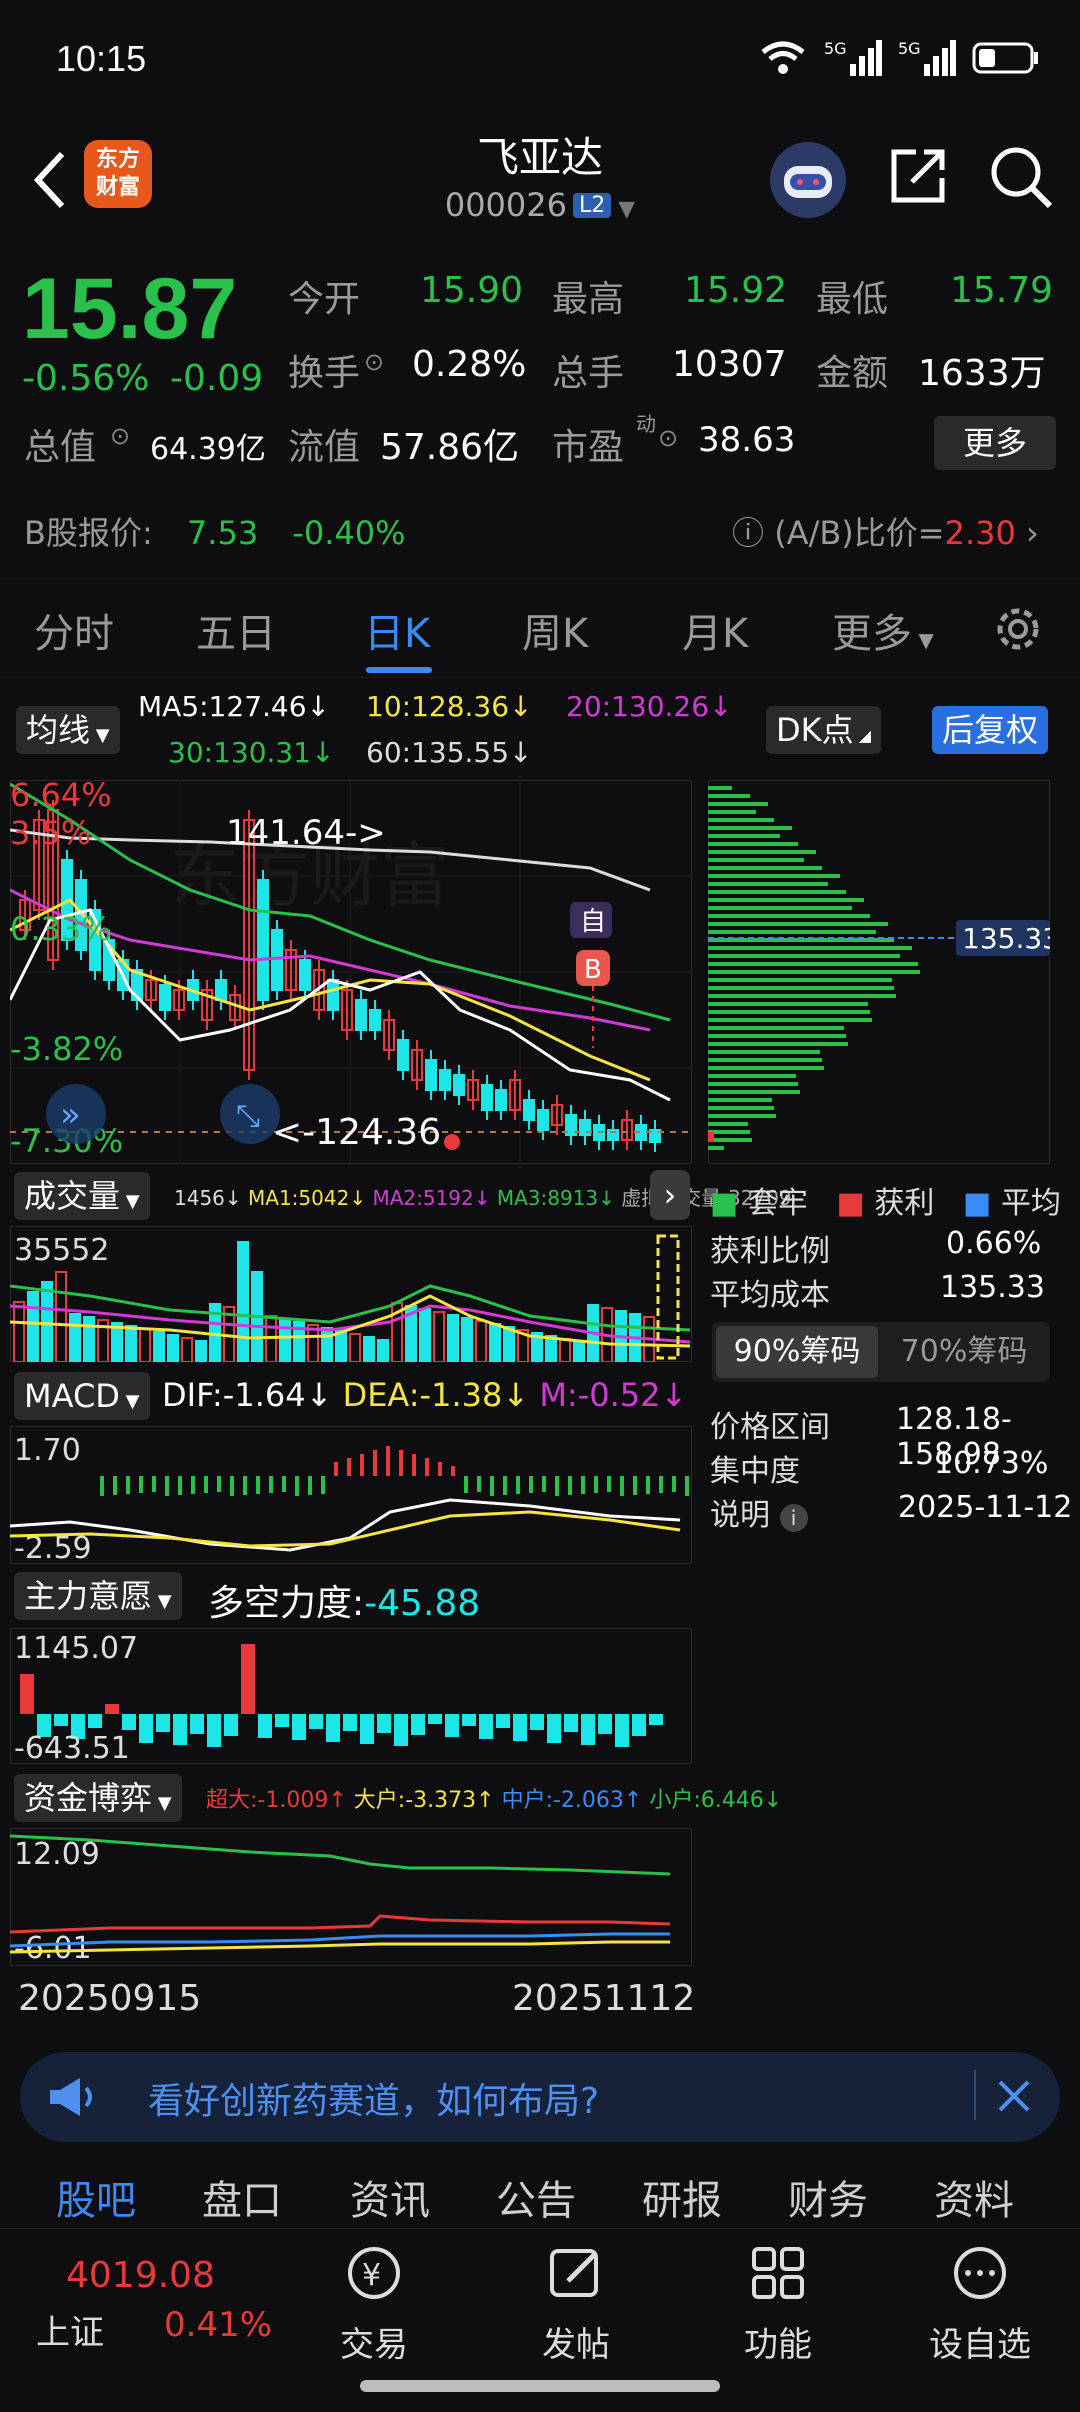 The image size is (1080, 2412). What do you see at coordinates (982, 373) in the screenshot?
I see `amount-value: 1633万` at bounding box center [982, 373].